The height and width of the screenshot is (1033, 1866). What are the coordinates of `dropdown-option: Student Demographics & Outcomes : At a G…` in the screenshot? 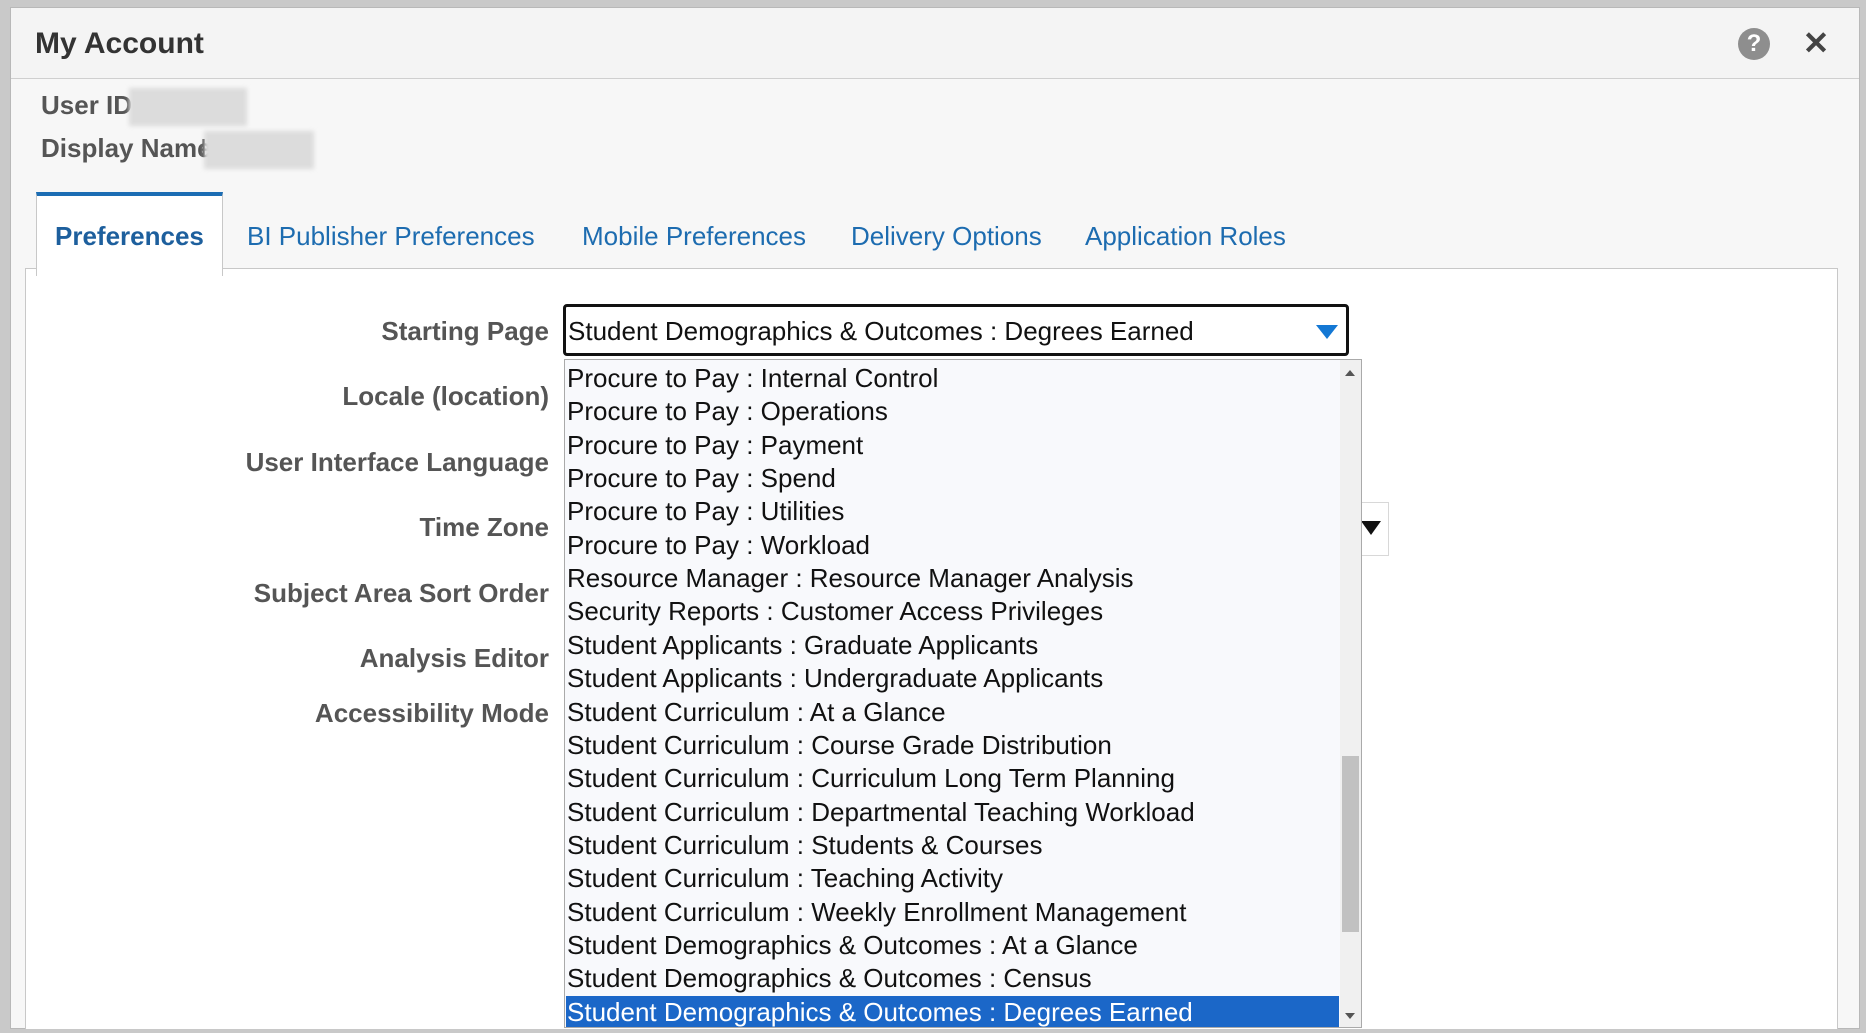 It's located at (952, 945).